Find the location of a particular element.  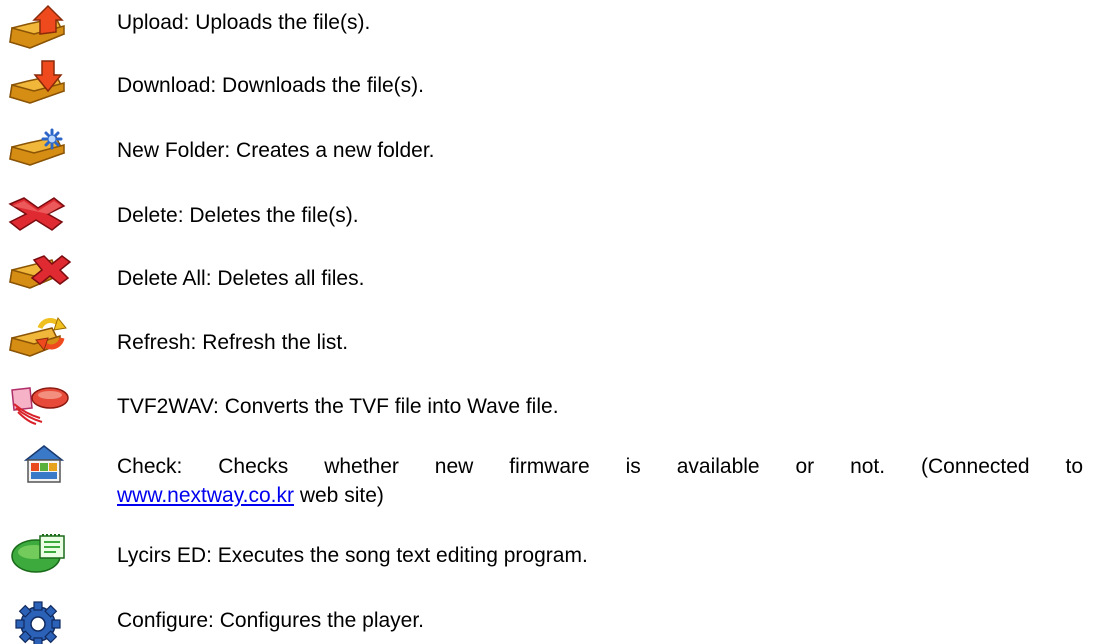

help-text-check-line2: web site) is located at coordinates (339, 495).